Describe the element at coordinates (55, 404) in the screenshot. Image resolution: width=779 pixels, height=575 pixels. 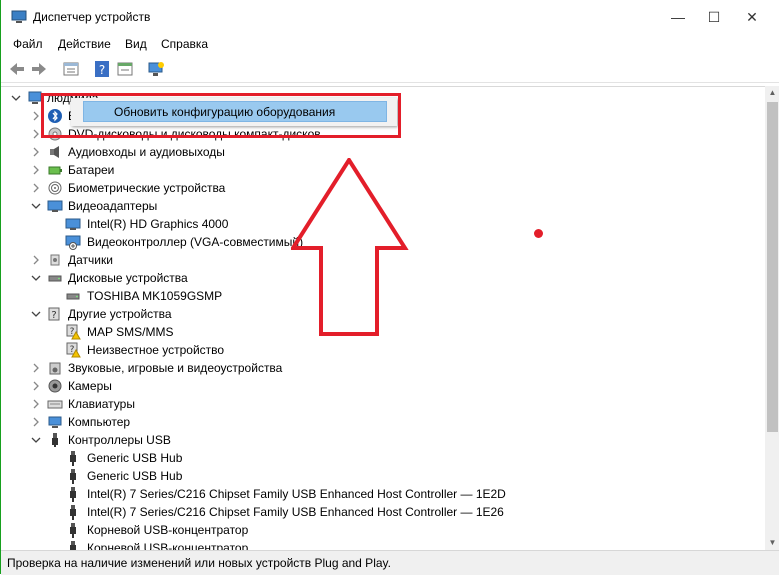
I see `keyboard-icon` at that location.